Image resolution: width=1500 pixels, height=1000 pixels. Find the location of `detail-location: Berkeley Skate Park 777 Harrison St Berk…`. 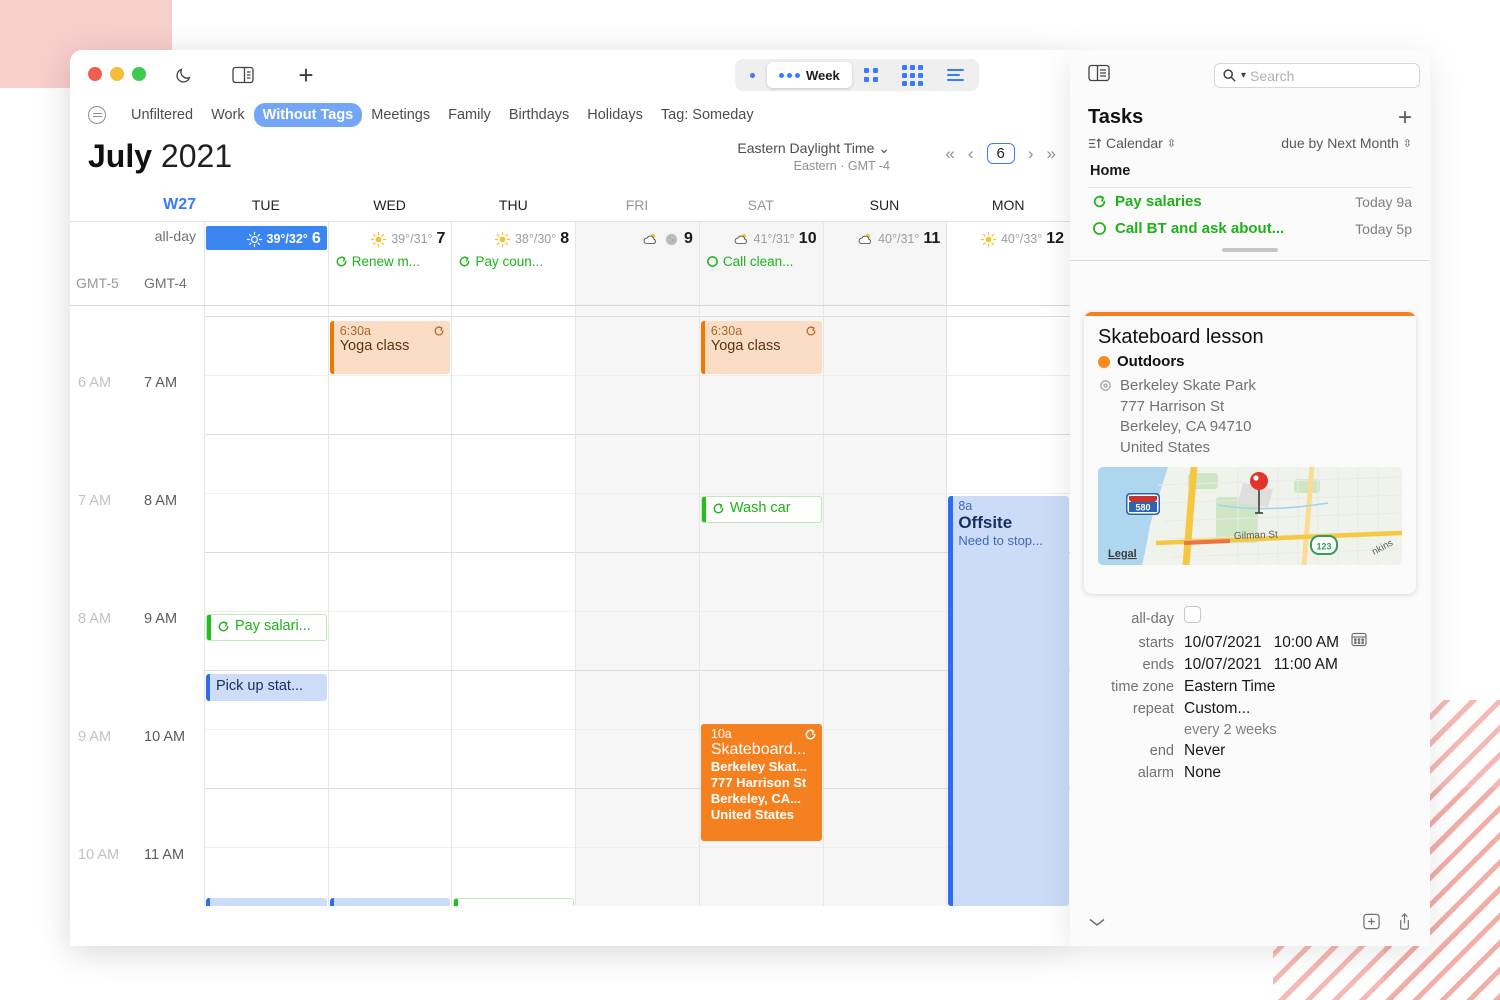

detail-location: Berkeley Skate Park 777 Harrison St Berk… is located at coordinates (1250, 417).